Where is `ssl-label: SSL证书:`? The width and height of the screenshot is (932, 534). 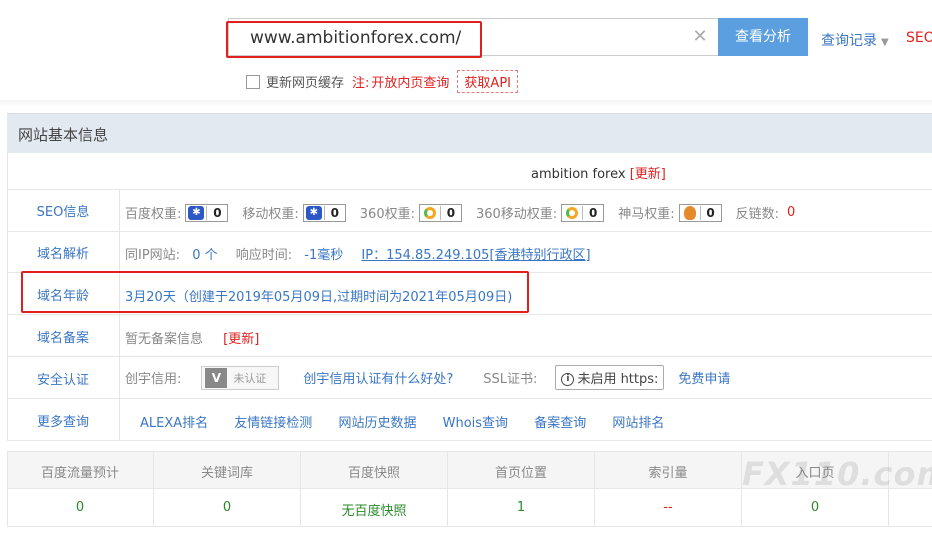
ssl-label: SSL证书: is located at coordinates (510, 379).